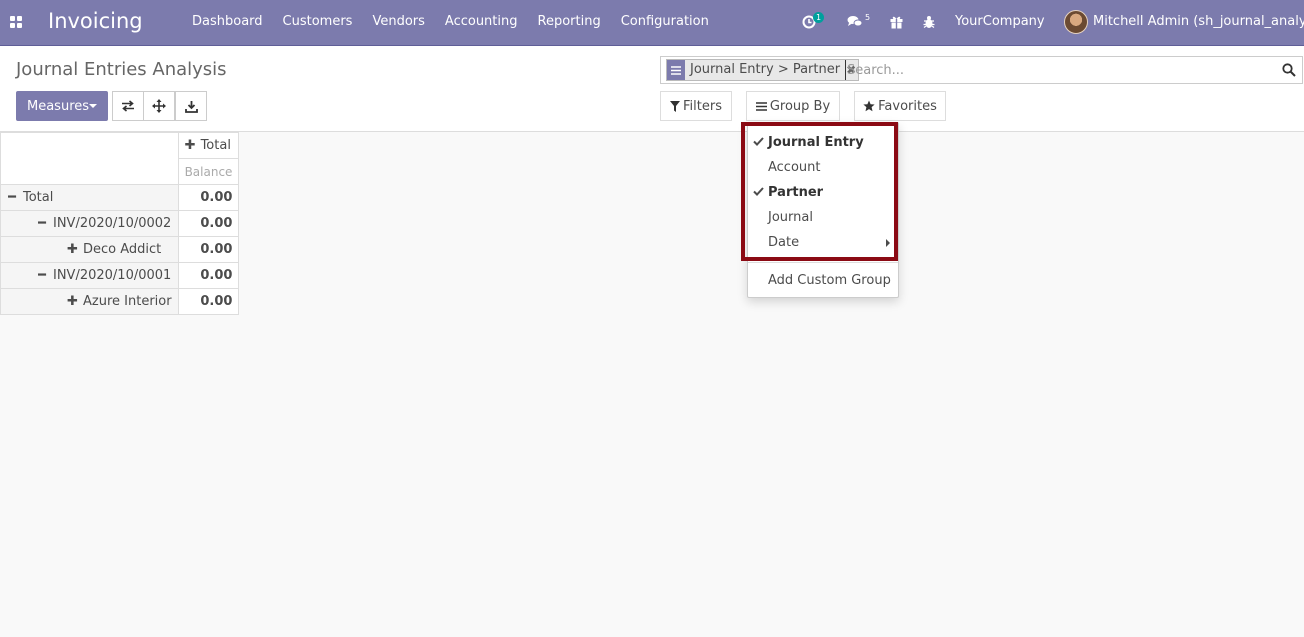  What do you see at coordinates (823, 193) in the screenshot?
I see `groupby-option-partner: Partner` at bounding box center [823, 193].